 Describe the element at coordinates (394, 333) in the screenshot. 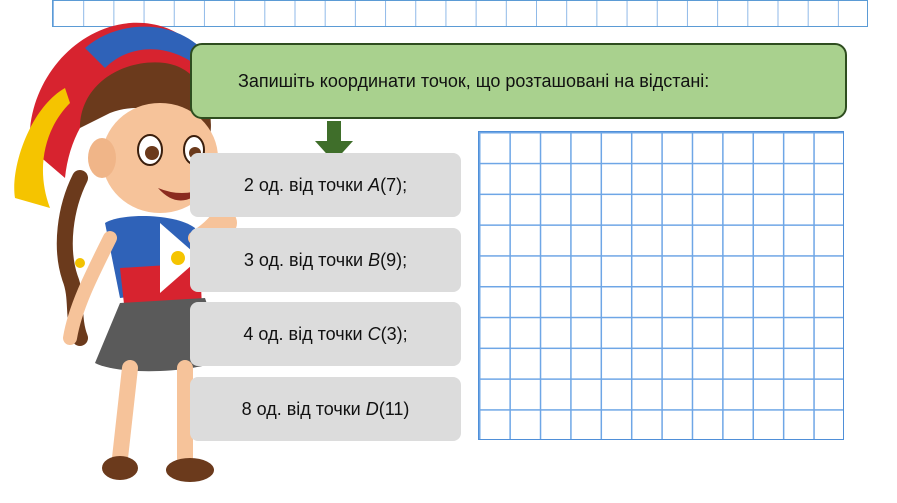

I see `point-coordinate: (3);` at that location.